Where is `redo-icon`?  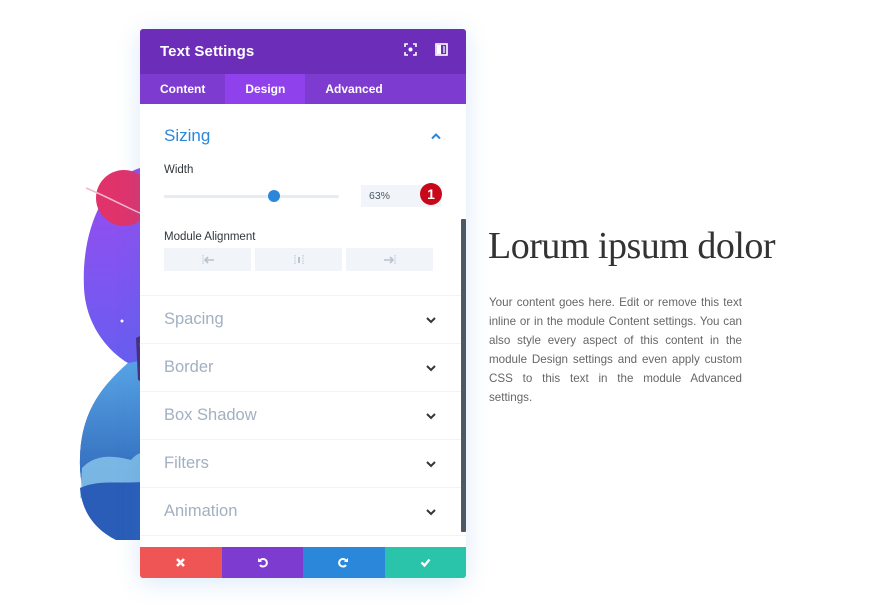 redo-icon is located at coordinates (343, 562).